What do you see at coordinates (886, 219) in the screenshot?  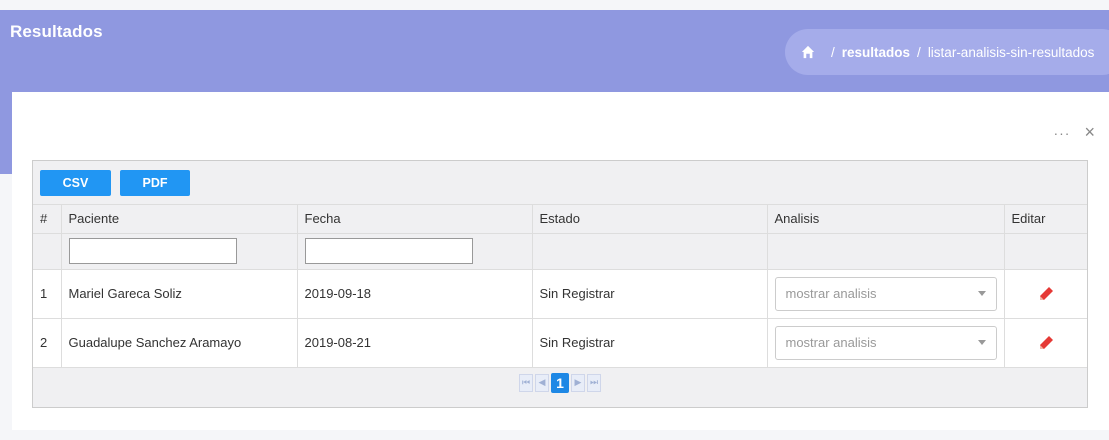 I see `column-header-analisis: Analisis` at bounding box center [886, 219].